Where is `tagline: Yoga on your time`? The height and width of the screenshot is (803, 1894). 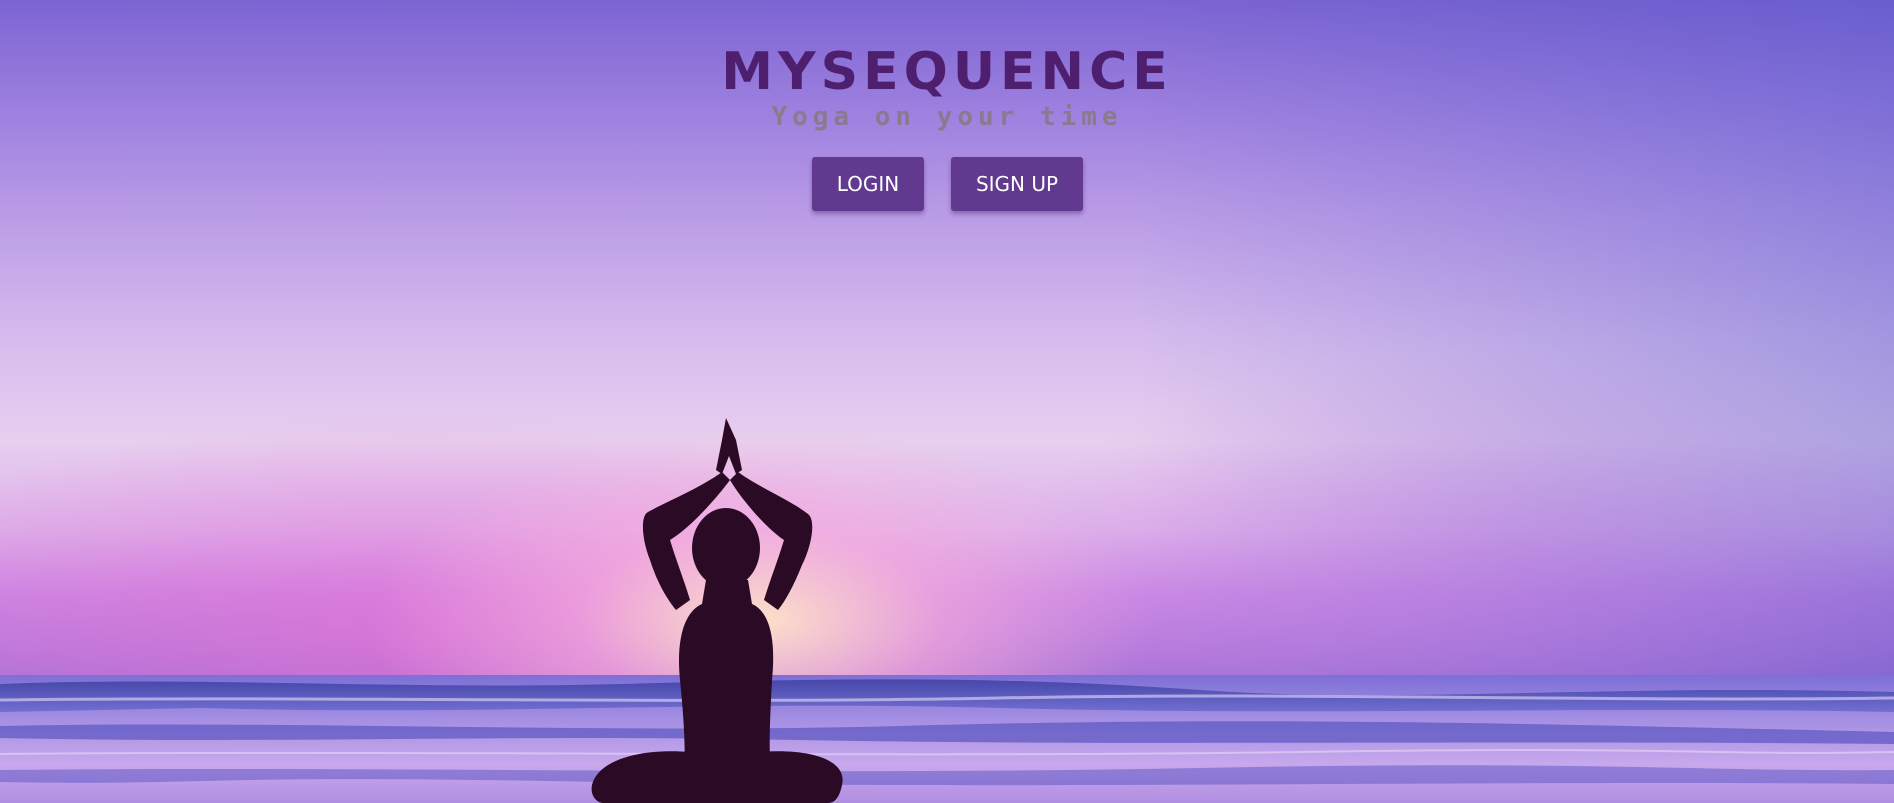 tagline: Yoga on your time is located at coordinates (947, 117).